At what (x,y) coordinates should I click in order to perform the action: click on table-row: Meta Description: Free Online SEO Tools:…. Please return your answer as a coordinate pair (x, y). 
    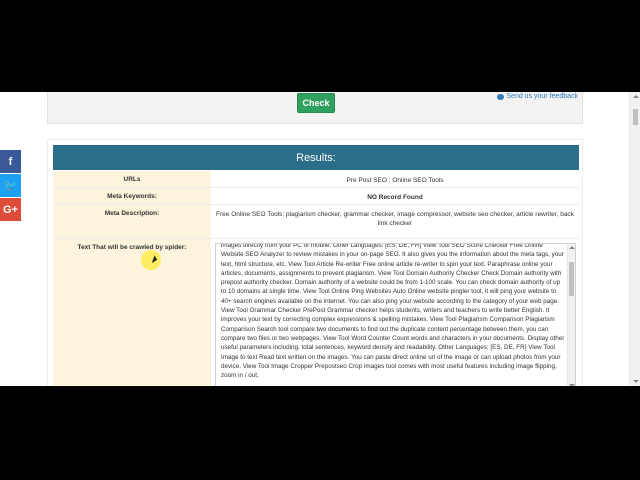
    Looking at the image, I should click on (316, 222).